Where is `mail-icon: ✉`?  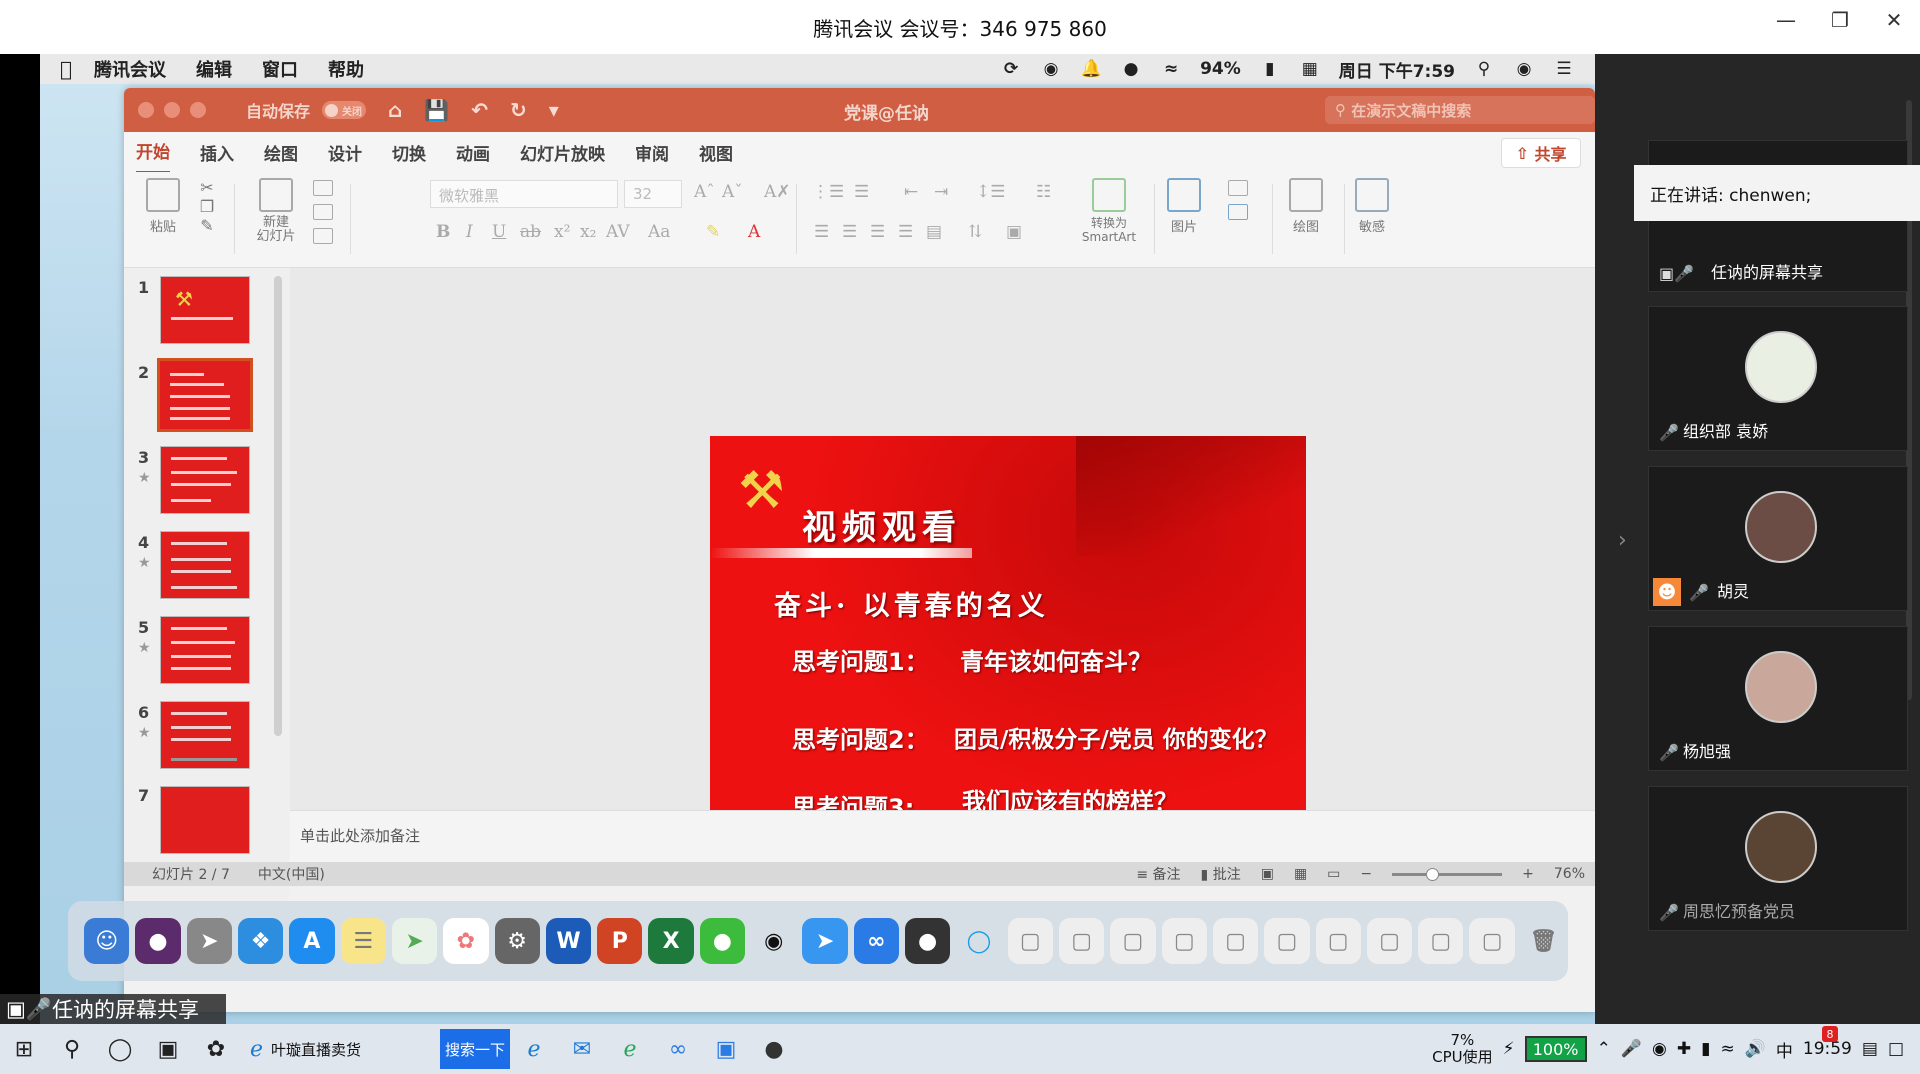 mail-icon: ✉ is located at coordinates (582, 1049).